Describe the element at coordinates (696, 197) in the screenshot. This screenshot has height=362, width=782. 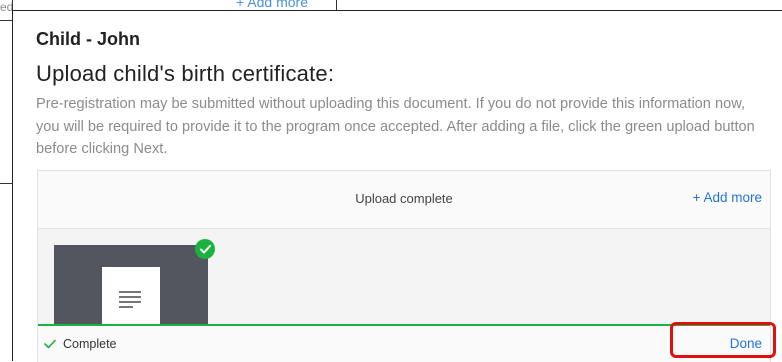
I see `plus-icon: +` at that location.